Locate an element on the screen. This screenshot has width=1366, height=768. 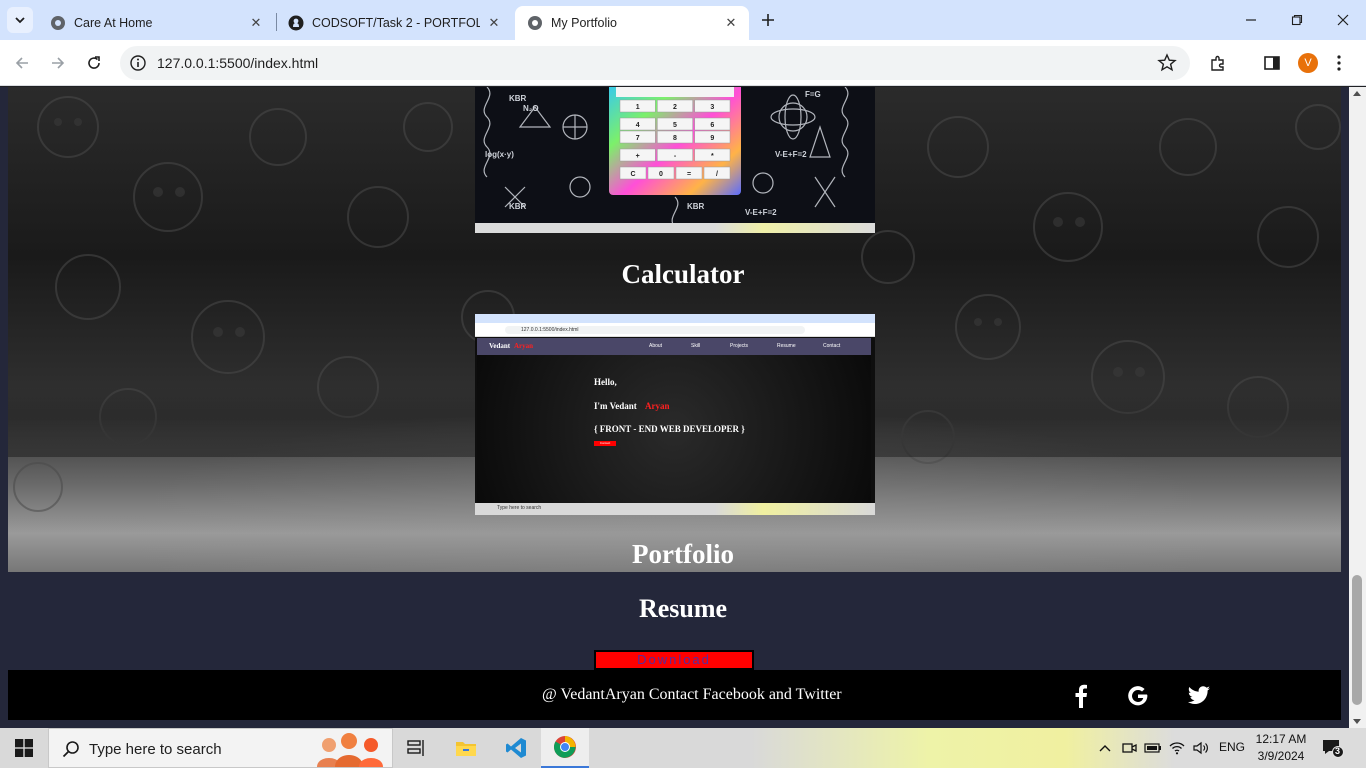
notification-count: 3 is located at coordinates (1338, 751).